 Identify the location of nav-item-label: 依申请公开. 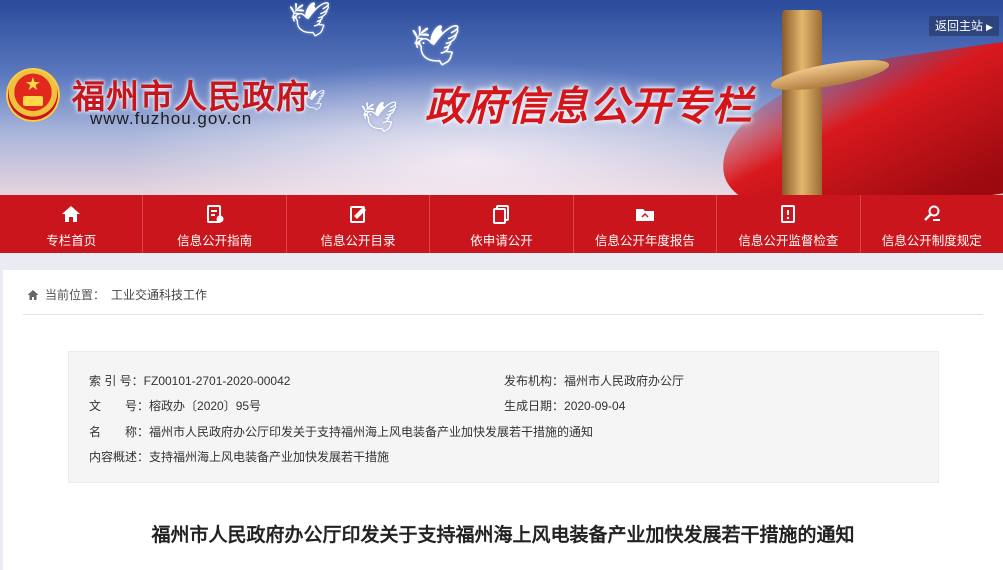
(501, 241).